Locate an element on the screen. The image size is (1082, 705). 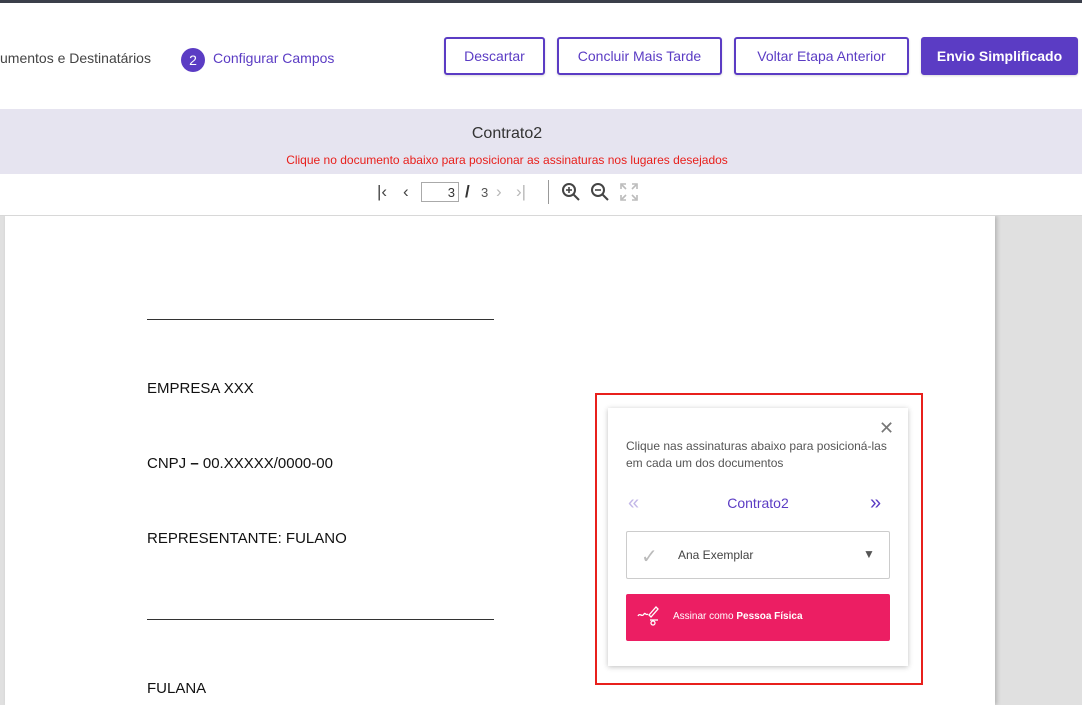
second-signer-text: FULANA is located at coordinates (177, 688).